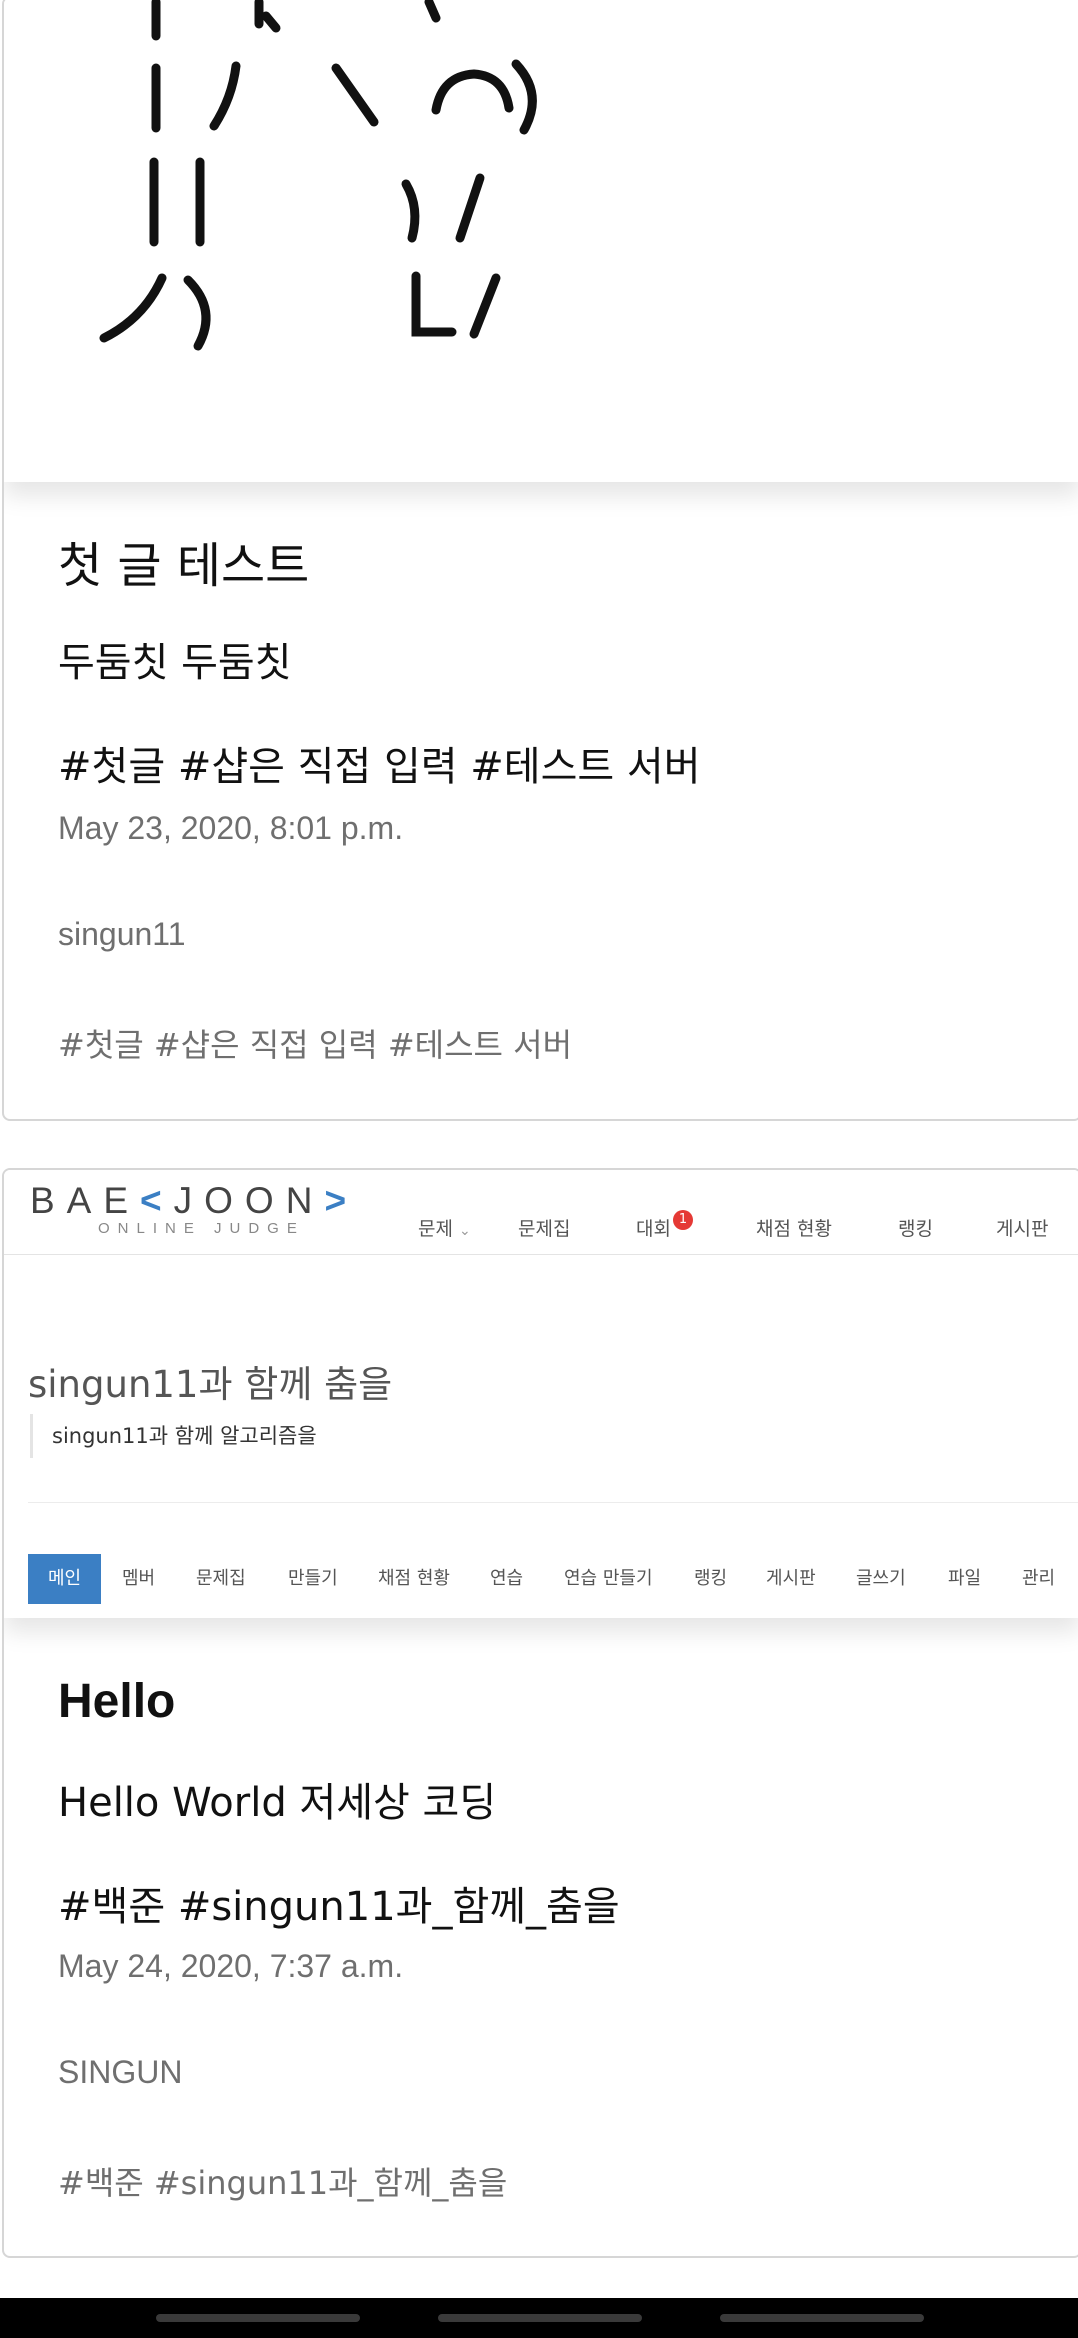 The image size is (1078, 2338). Describe the element at coordinates (231, 1966) in the screenshot. I see `post-date: May 24, 2020, 7:37 a.m.` at that location.